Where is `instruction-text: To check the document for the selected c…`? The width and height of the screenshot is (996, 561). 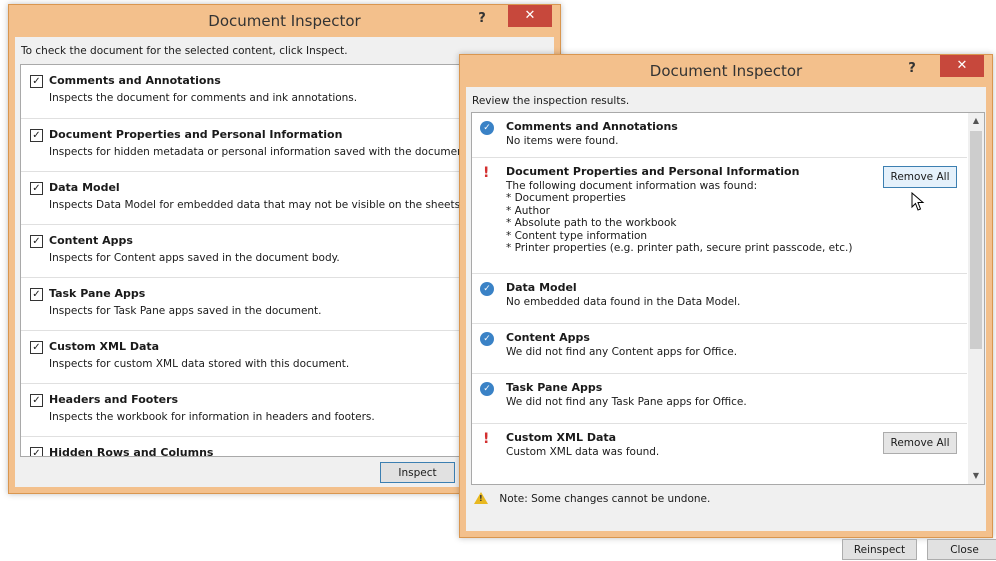 instruction-text: To check the document for the selected c… is located at coordinates (184, 51).